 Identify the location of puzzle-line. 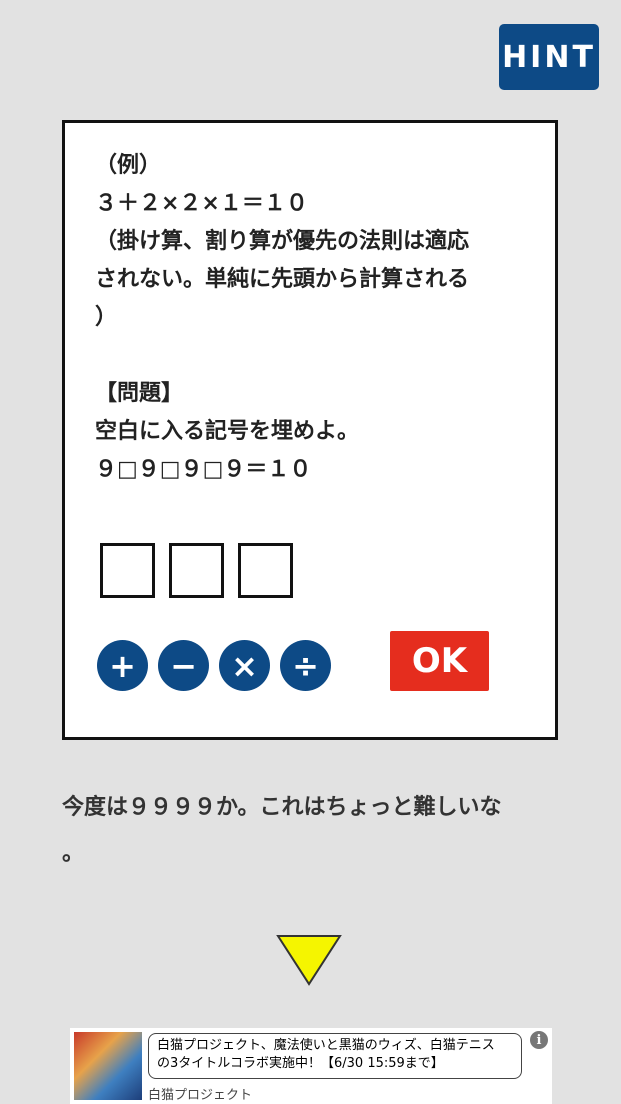
(315, 356).